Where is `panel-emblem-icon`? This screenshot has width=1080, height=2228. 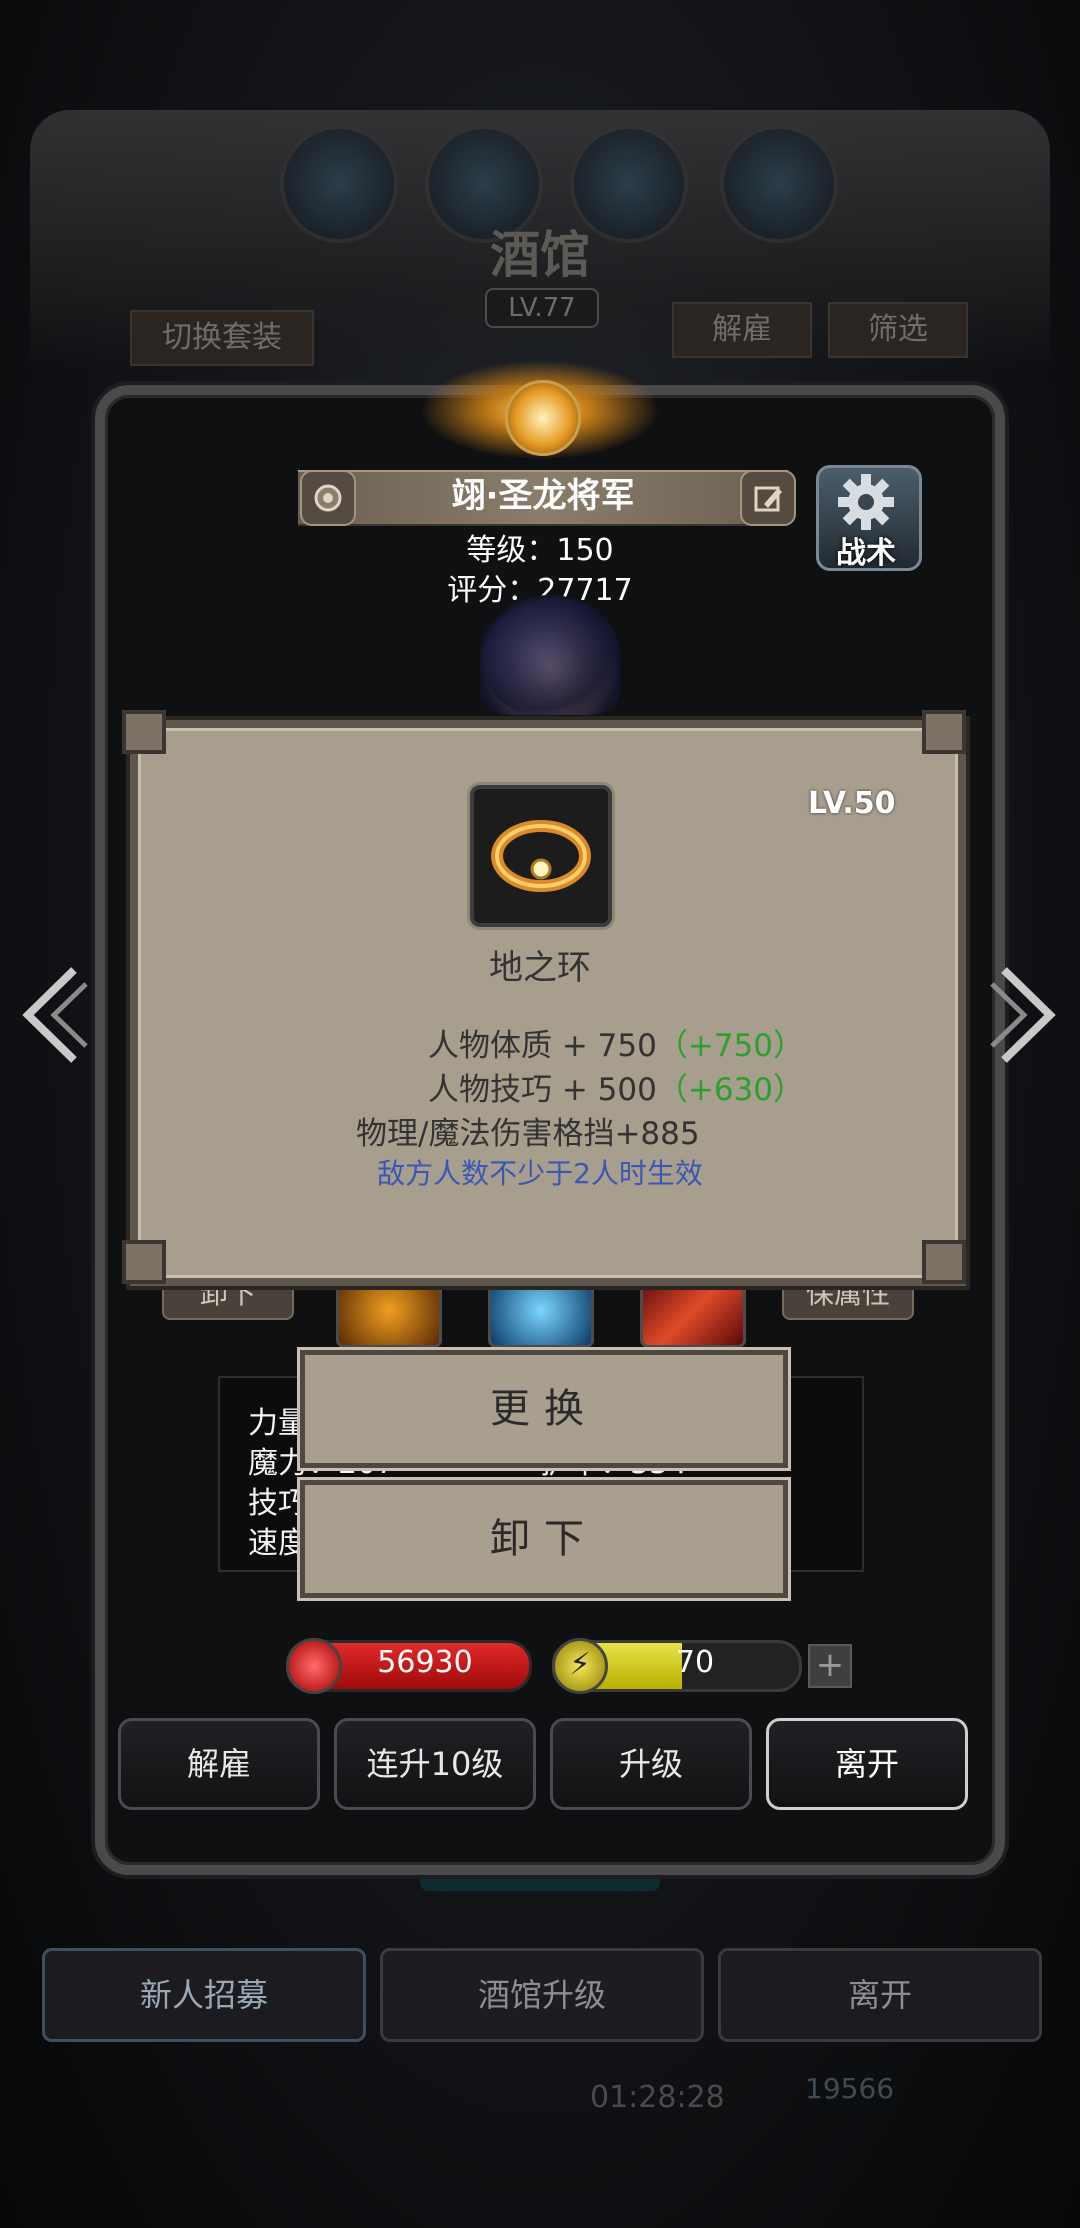 panel-emblem-icon is located at coordinates (543, 418).